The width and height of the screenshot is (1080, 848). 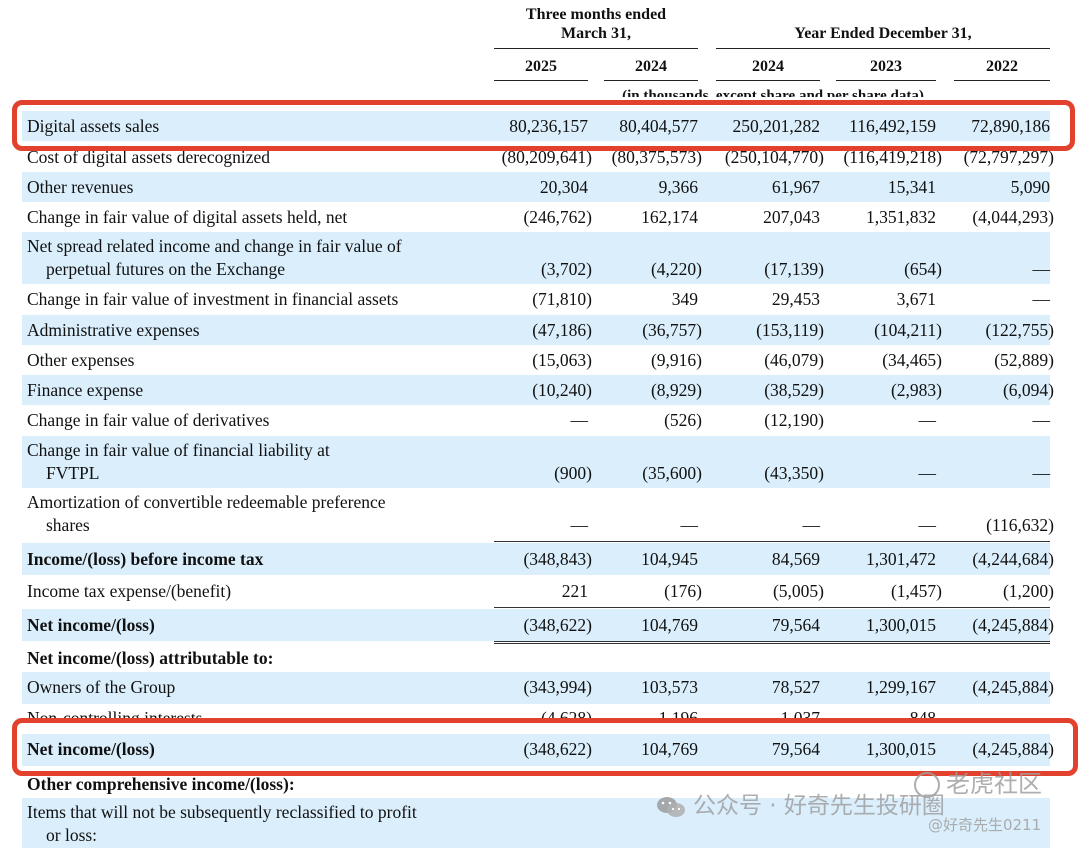 What do you see at coordinates (101, 687) in the screenshot?
I see `row-label: Owners of the Group` at bounding box center [101, 687].